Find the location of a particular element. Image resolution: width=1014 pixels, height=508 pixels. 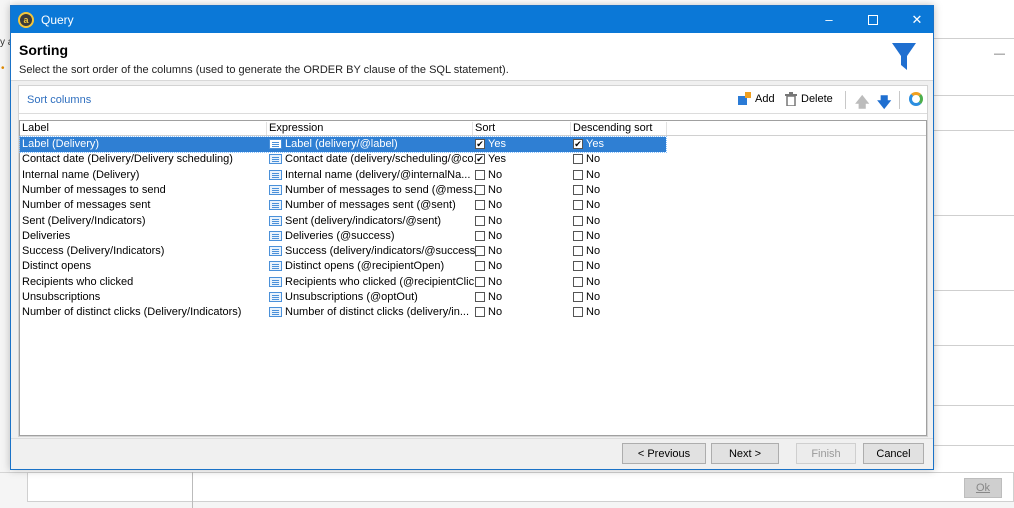

move-down-button: 🡇 is located at coordinates (884, 104).